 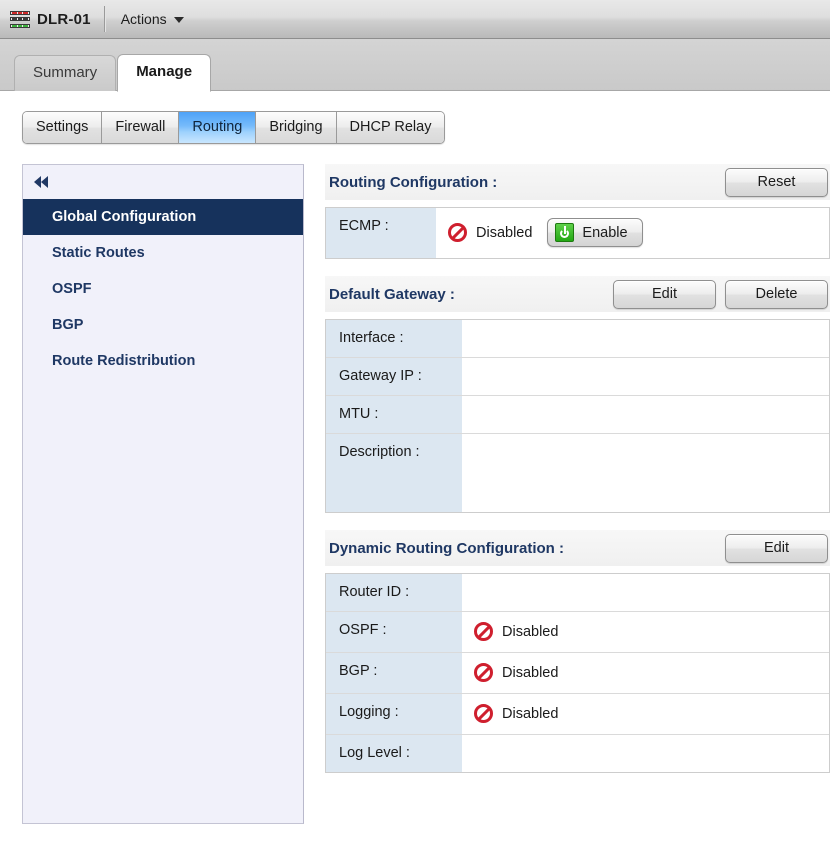 What do you see at coordinates (218, 127) in the screenshot?
I see `subtab-routing: Routing` at bounding box center [218, 127].